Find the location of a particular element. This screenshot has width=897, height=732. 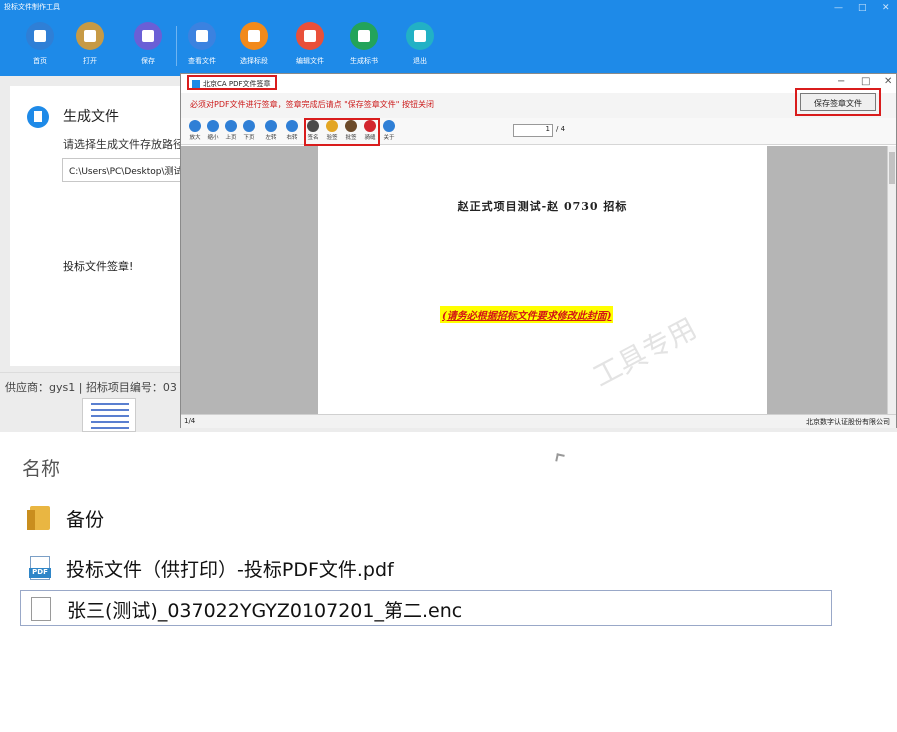

view-file-icon is located at coordinates (202, 36).